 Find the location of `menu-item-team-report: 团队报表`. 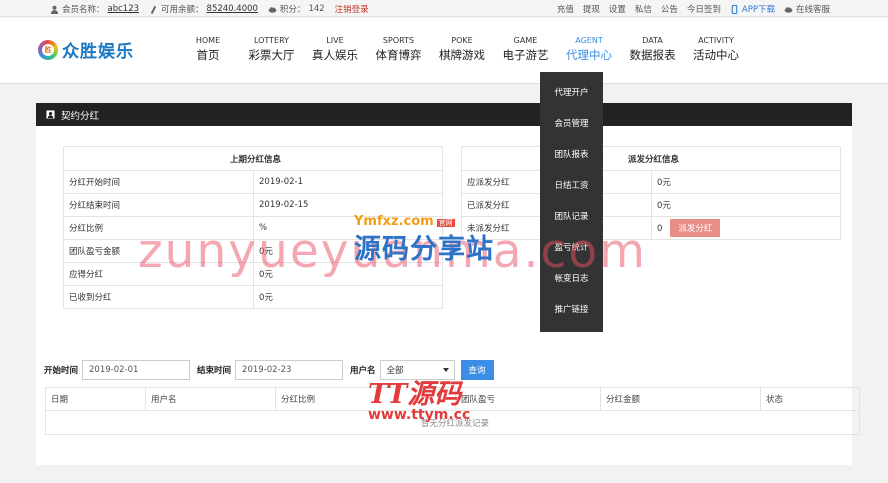

menu-item-team-report: 团队报表 is located at coordinates (571, 155).